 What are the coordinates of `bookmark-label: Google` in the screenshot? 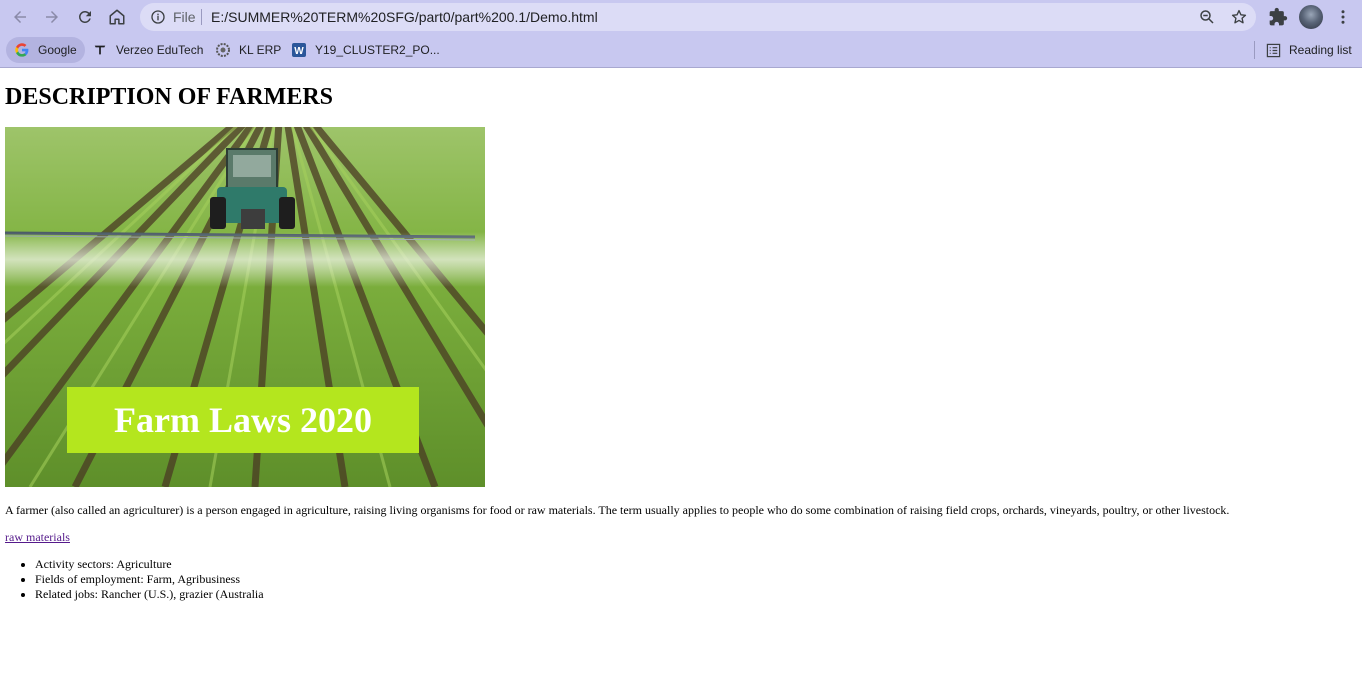 It's located at (57, 50).